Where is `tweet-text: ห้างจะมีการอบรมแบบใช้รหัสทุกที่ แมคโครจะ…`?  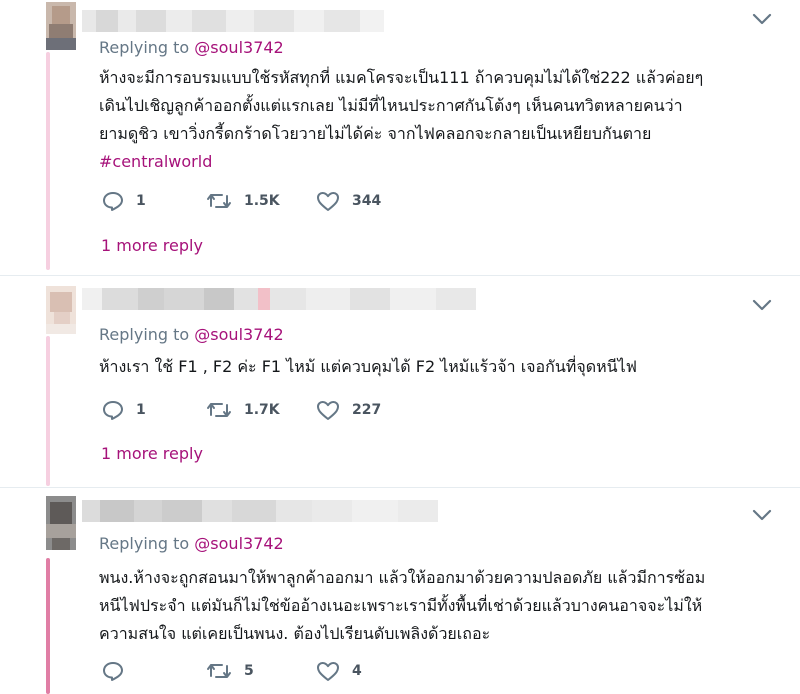
tweet-text: ห้างจะมีการอบรมแบบใช้รหัสทุกที่ แมคโครจะ… is located at coordinates (439, 120).